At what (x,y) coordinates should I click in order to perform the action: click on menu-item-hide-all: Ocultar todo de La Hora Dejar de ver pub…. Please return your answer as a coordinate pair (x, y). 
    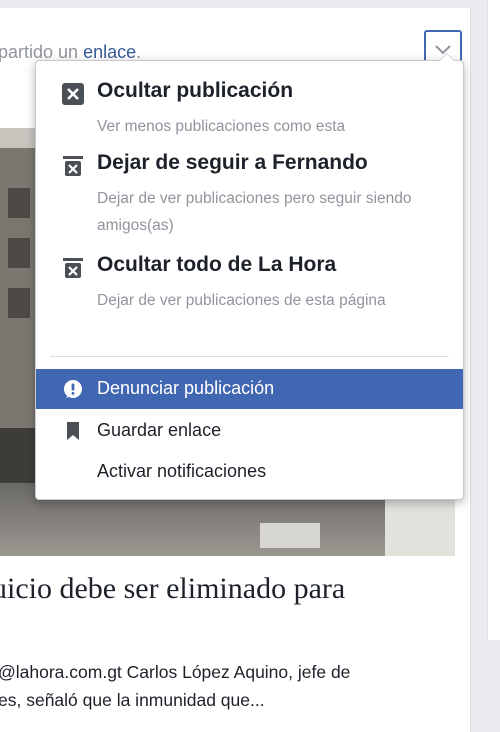
    Looking at the image, I should click on (249, 295).